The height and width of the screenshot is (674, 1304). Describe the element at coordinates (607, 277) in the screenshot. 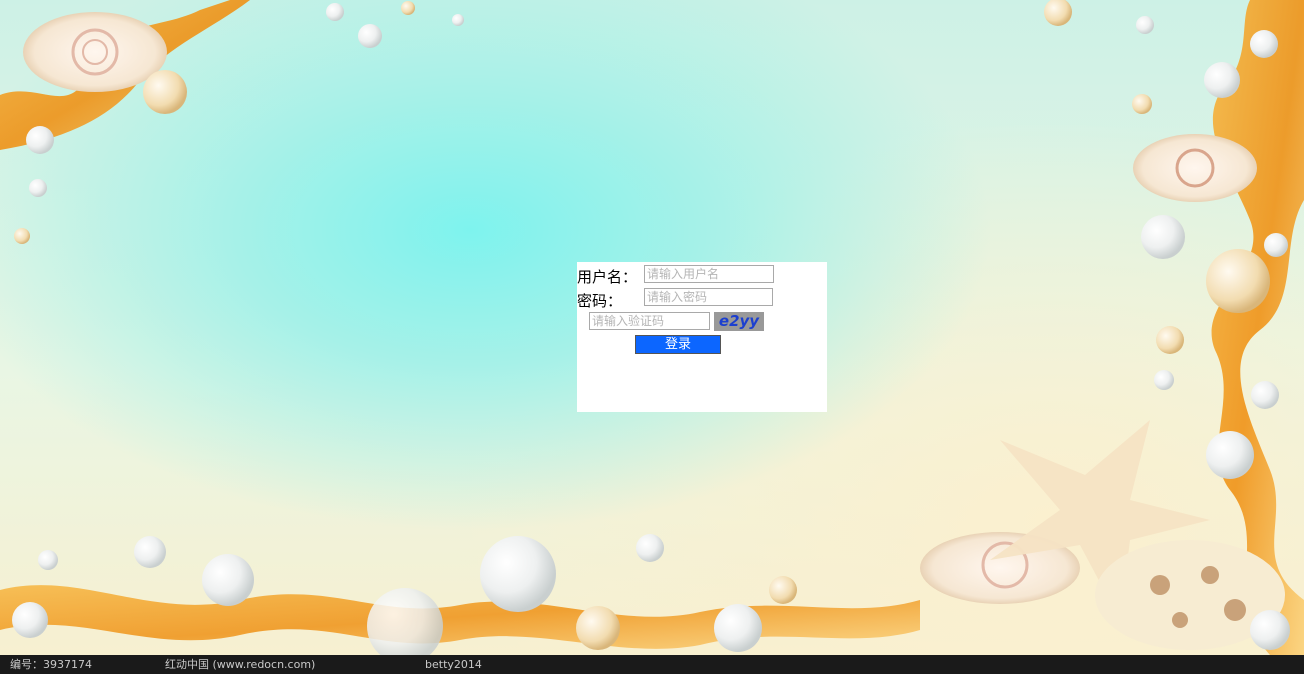

I see `username-label: 用户名：` at that location.